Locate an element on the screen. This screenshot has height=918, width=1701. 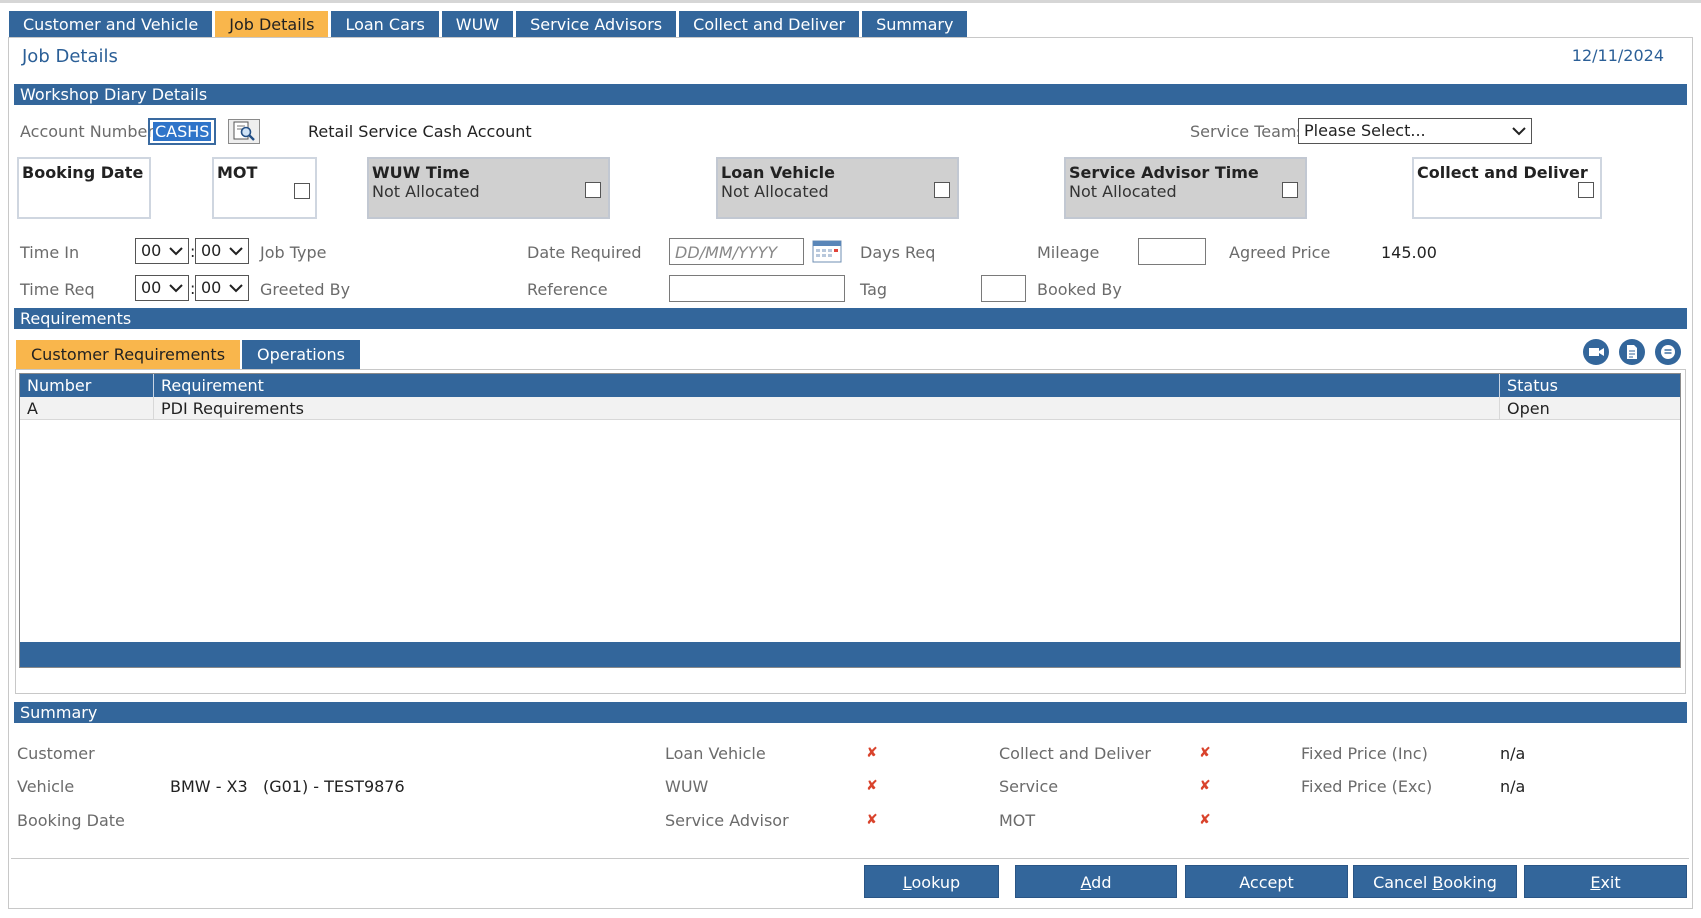
service-advisor-time-title: Service Advisor Time is located at coordinates (1164, 172).